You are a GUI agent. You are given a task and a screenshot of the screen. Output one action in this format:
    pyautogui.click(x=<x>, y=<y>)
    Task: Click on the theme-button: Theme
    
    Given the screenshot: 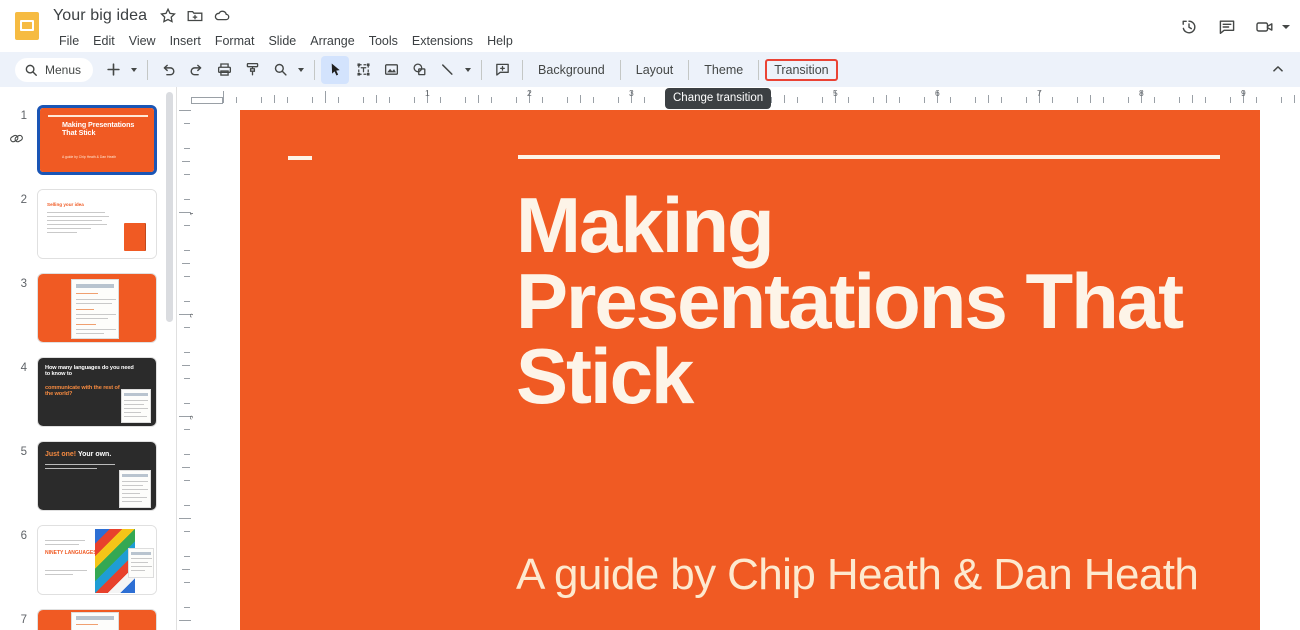 What is the action you would take?
    pyautogui.click(x=723, y=70)
    